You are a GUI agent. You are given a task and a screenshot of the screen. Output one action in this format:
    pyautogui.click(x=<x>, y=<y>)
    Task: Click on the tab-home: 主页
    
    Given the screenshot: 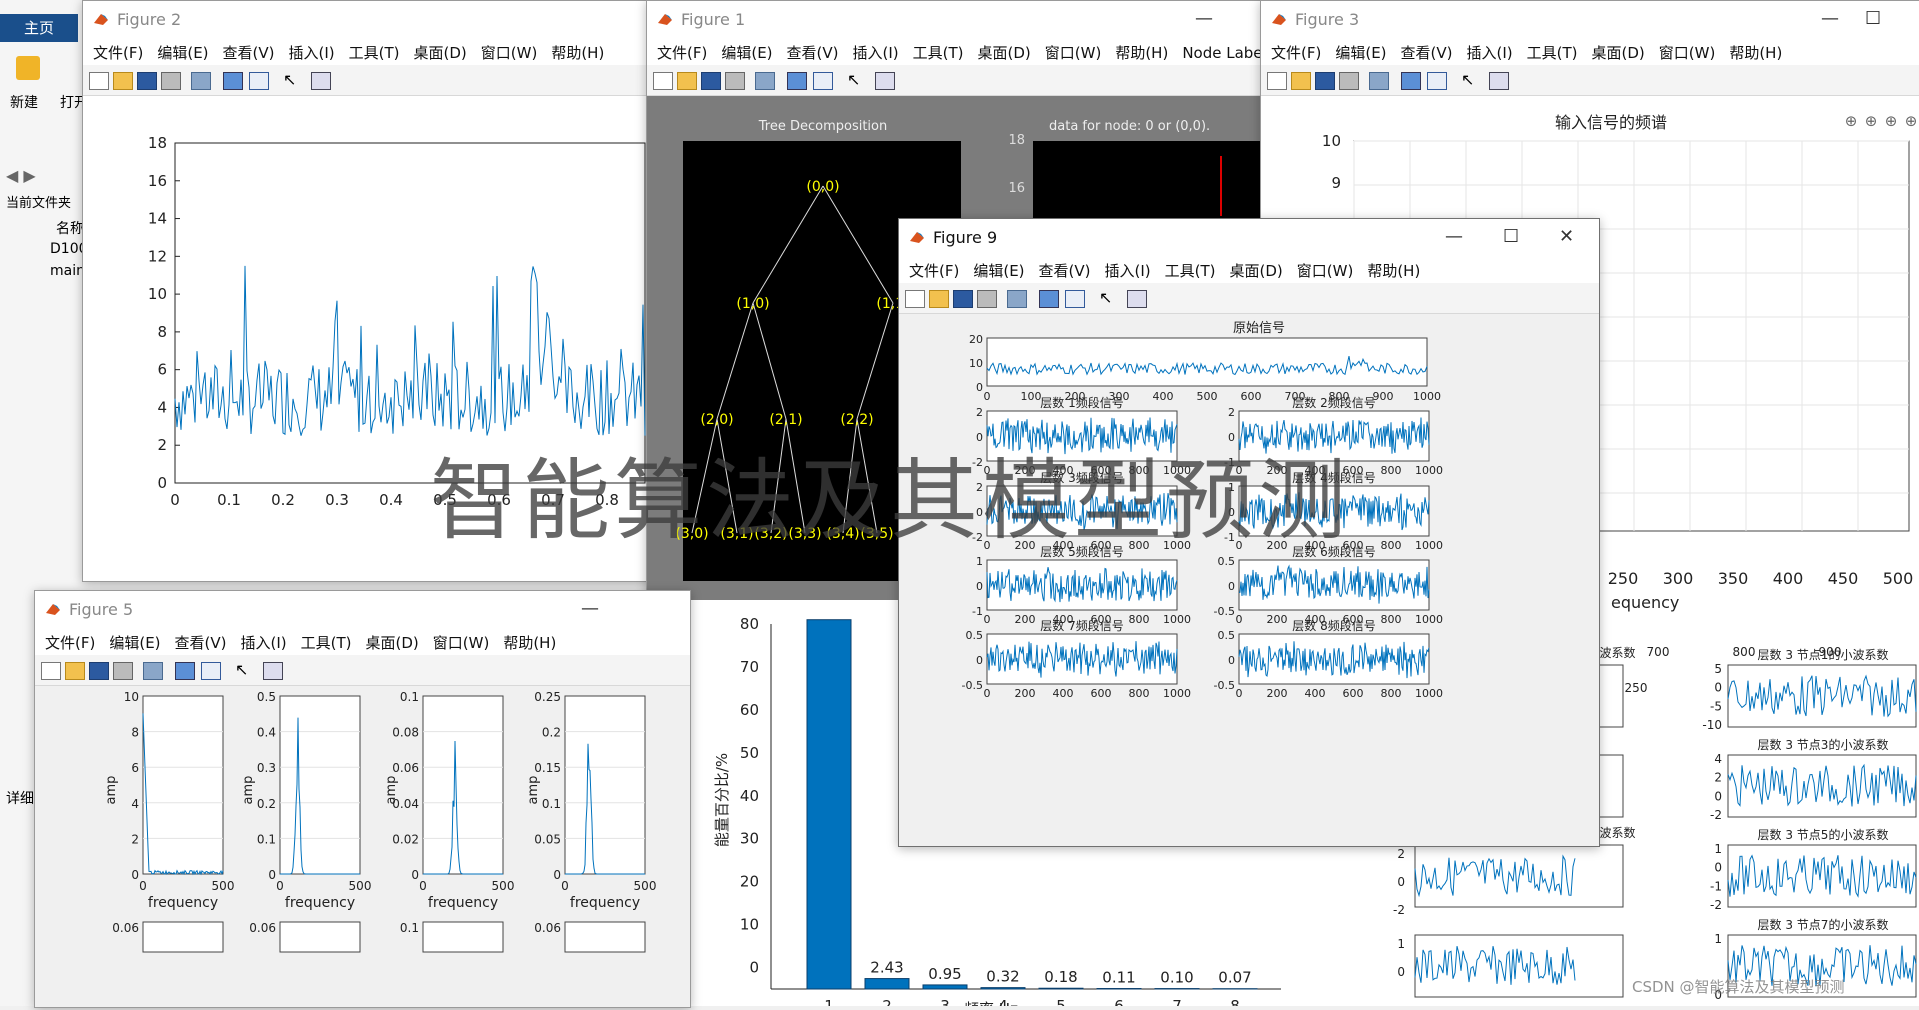 What is the action you would take?
    pyautogui.click(x=39, y=28)
    